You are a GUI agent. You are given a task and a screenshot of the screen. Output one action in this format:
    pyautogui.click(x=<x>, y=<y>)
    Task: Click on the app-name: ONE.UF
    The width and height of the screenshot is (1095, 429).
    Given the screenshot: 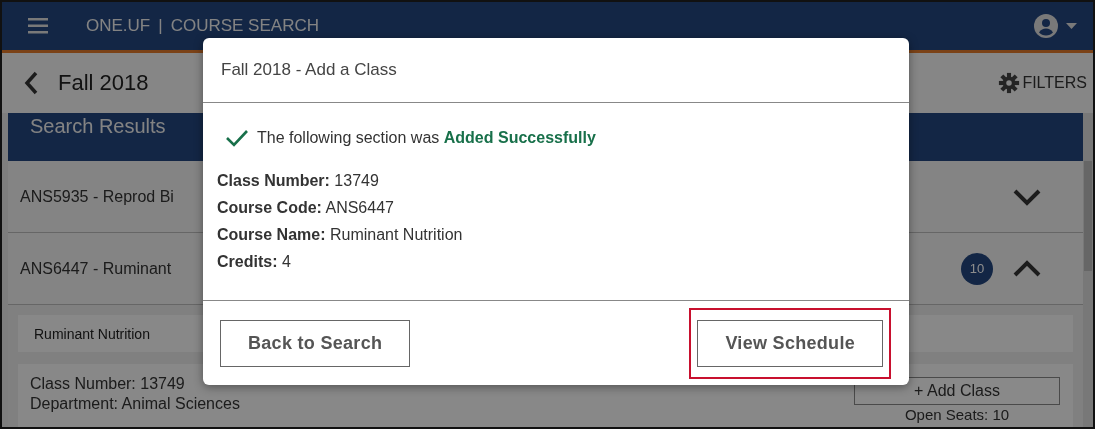 What is the action you would take?
    pyautogui.click(x=118, y=26)
    